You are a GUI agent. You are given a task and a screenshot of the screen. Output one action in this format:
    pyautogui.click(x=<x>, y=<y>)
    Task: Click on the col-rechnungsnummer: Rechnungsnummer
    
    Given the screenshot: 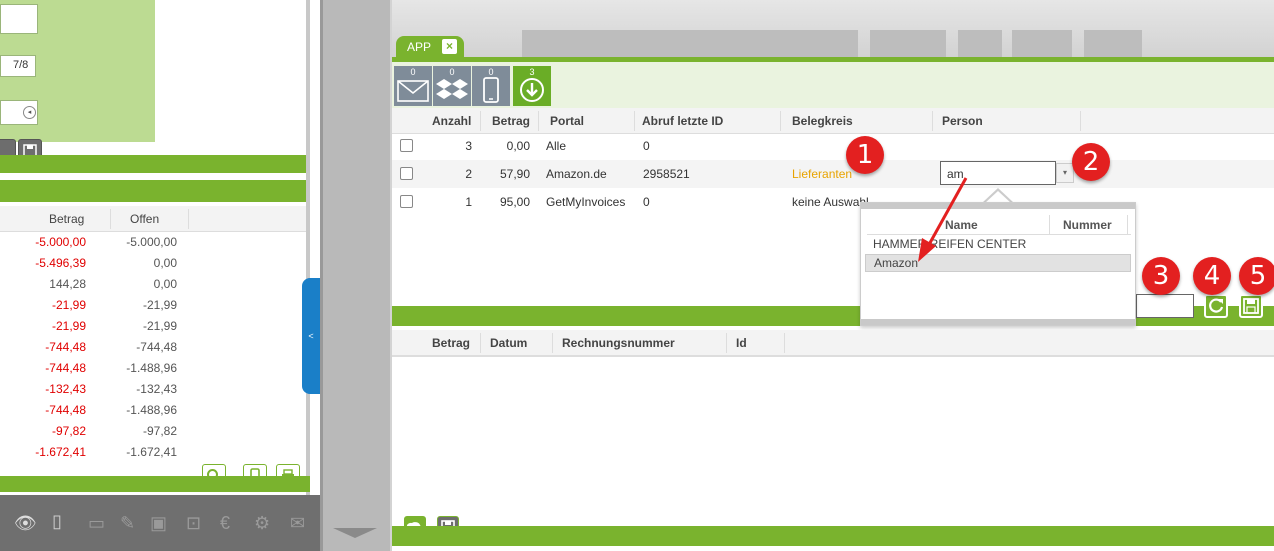 What is the action you would take?
    pyautogui.click(x=618, y=343)
    